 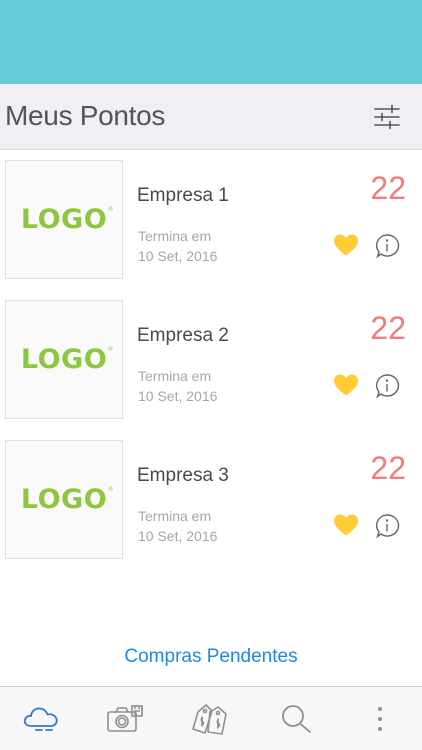 I want to click on camera-scan-icon, so click(x=125, y=718).